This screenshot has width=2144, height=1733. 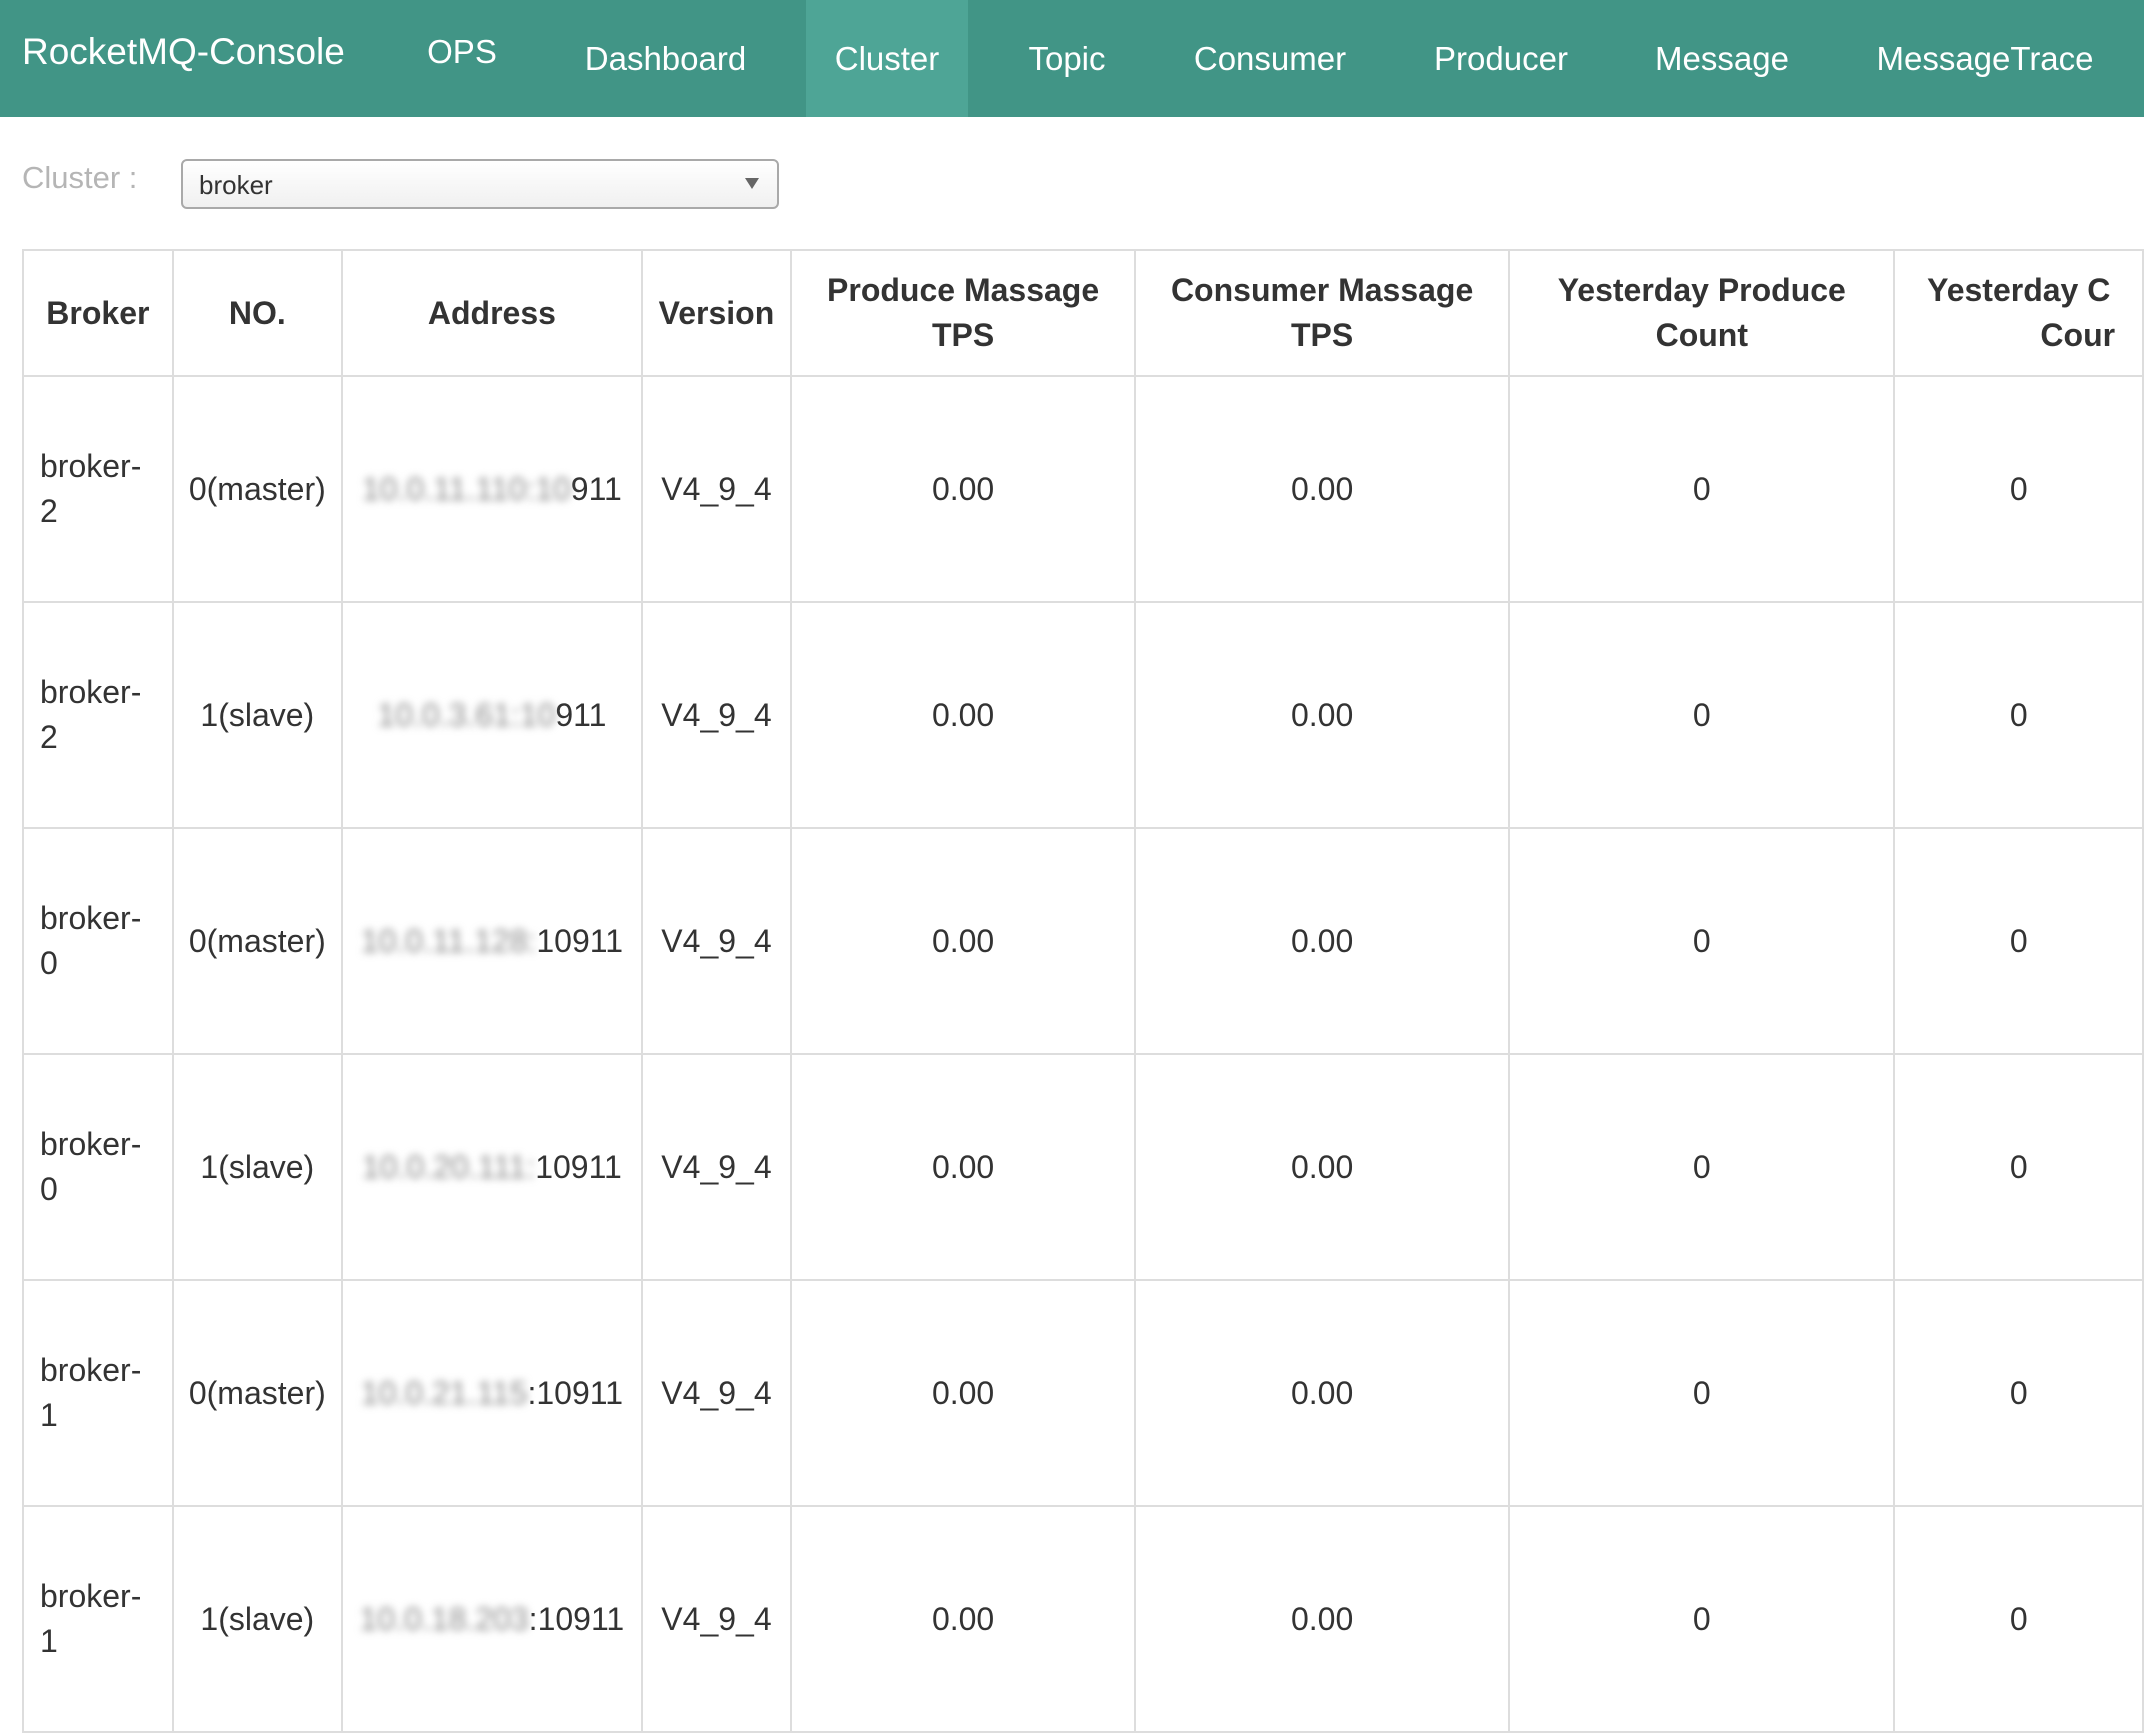 I want to click on cell-address: 10.0.3.61:10911, so click(x=491, y=715).